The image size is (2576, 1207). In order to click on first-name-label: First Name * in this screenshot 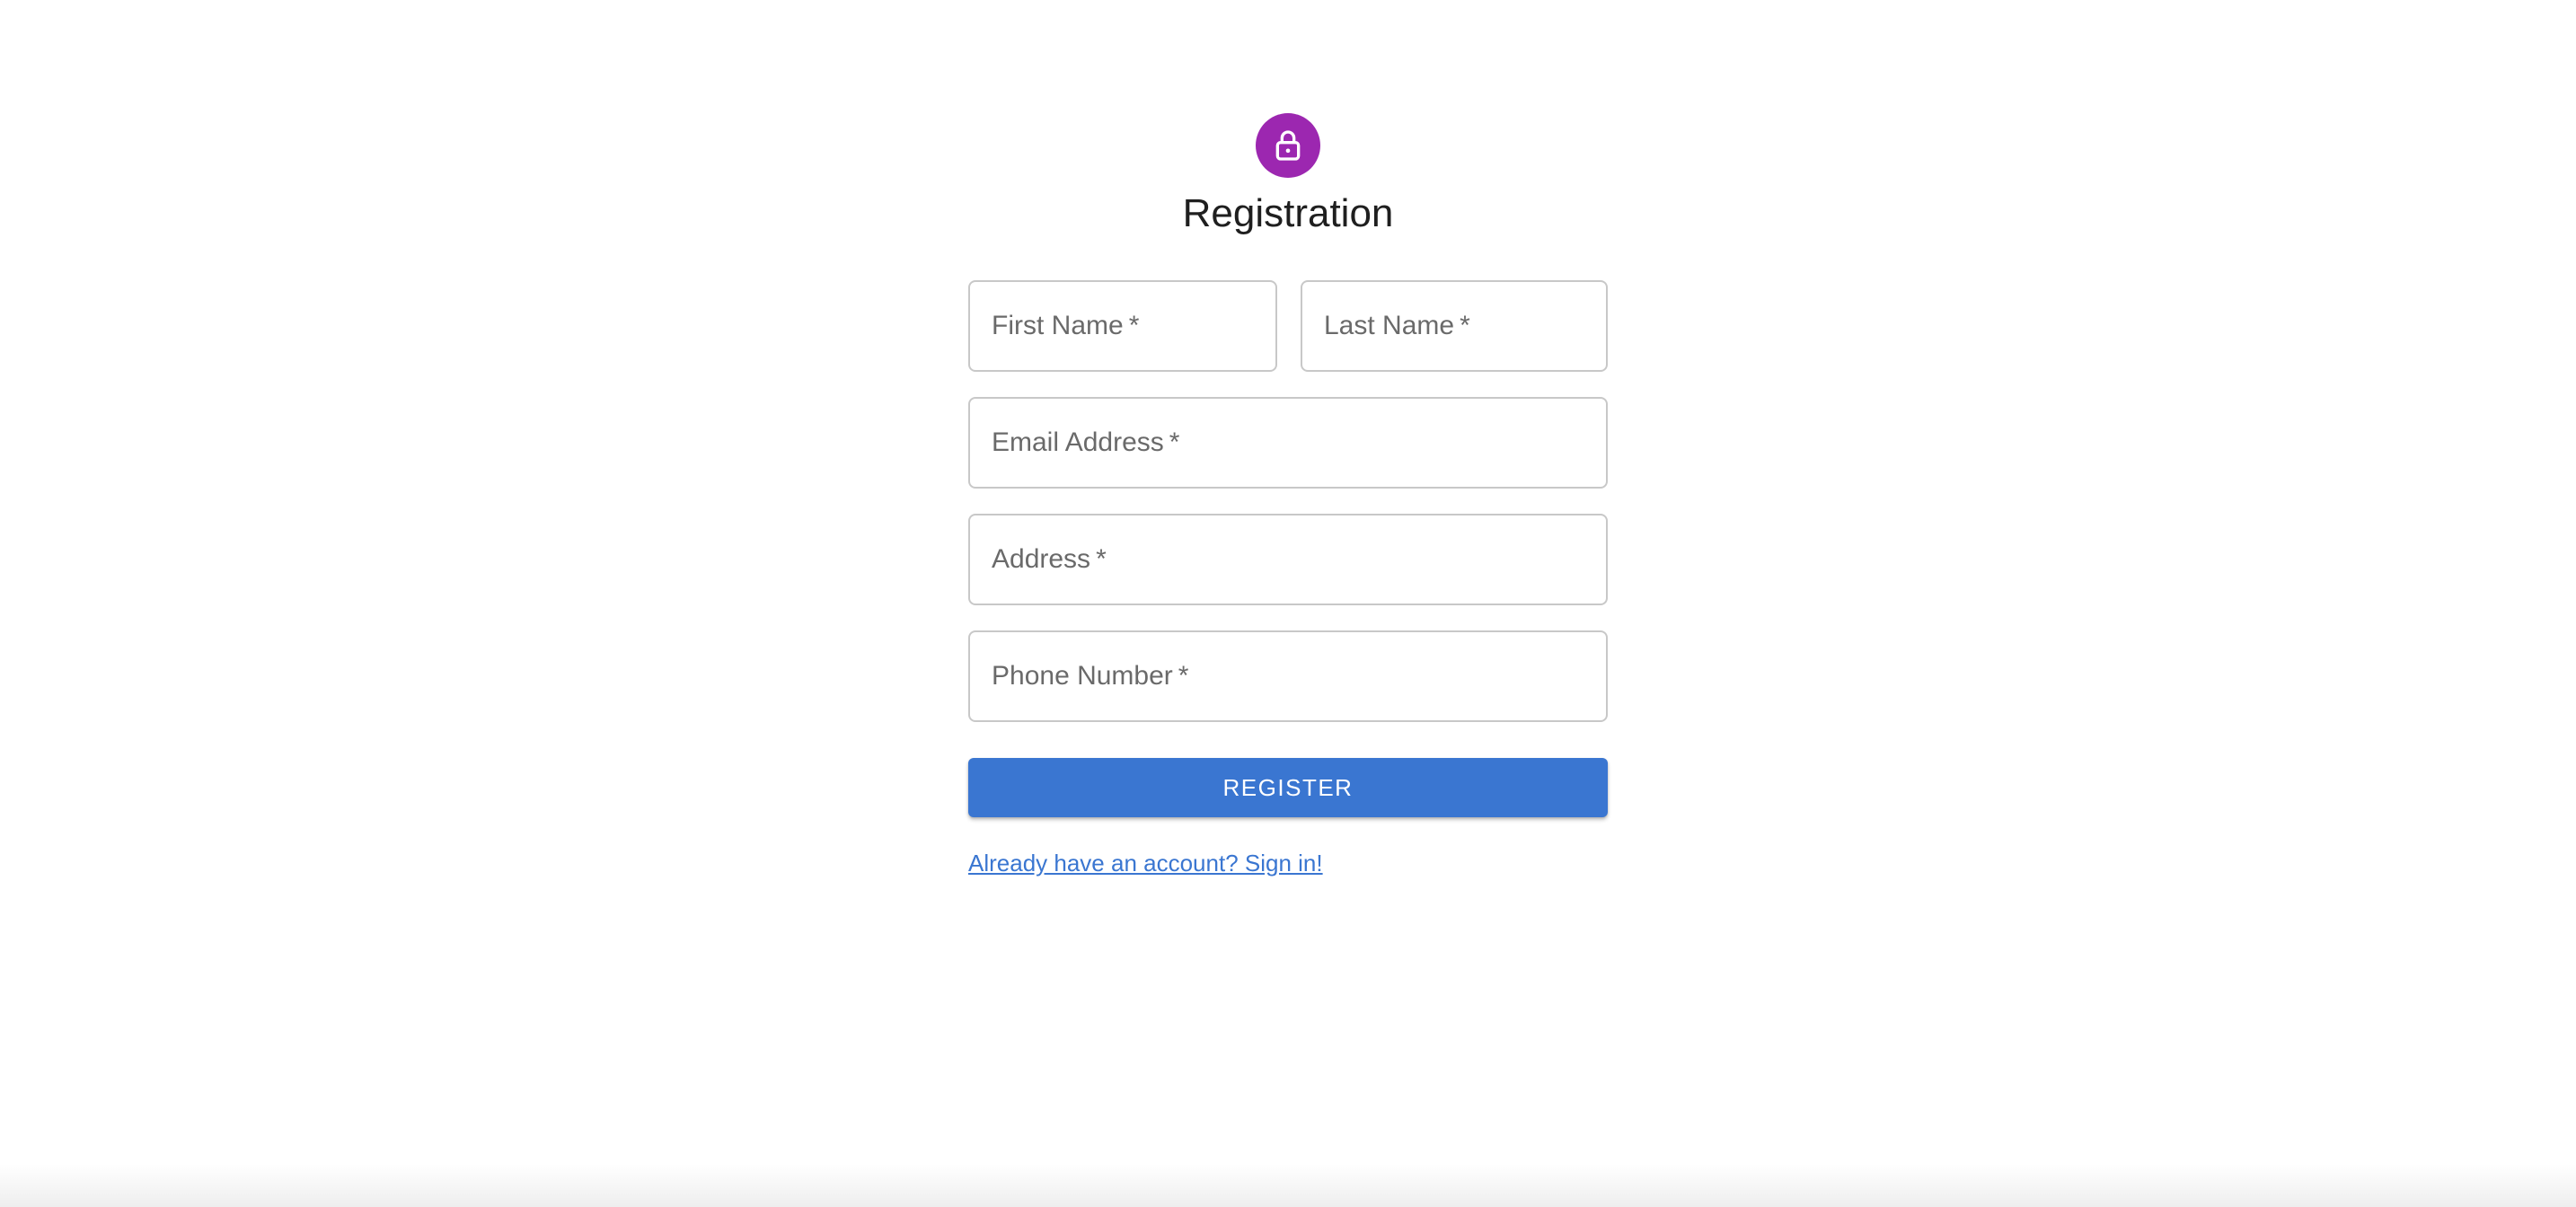, I will do `click(1066, 325)`.